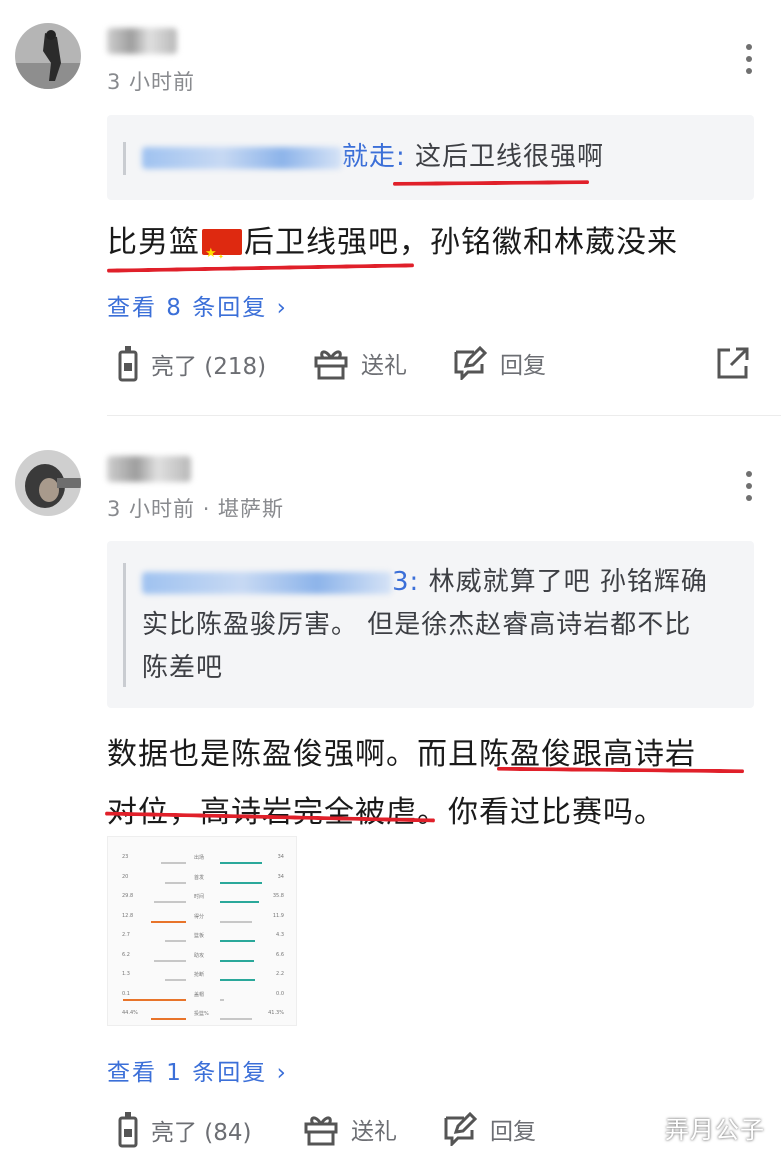  What do you see at coordinates (197, 305) in the screenshot?
I see `view-replies-link: 查看 8 条回复 ›` at bounding box center [197, 305].